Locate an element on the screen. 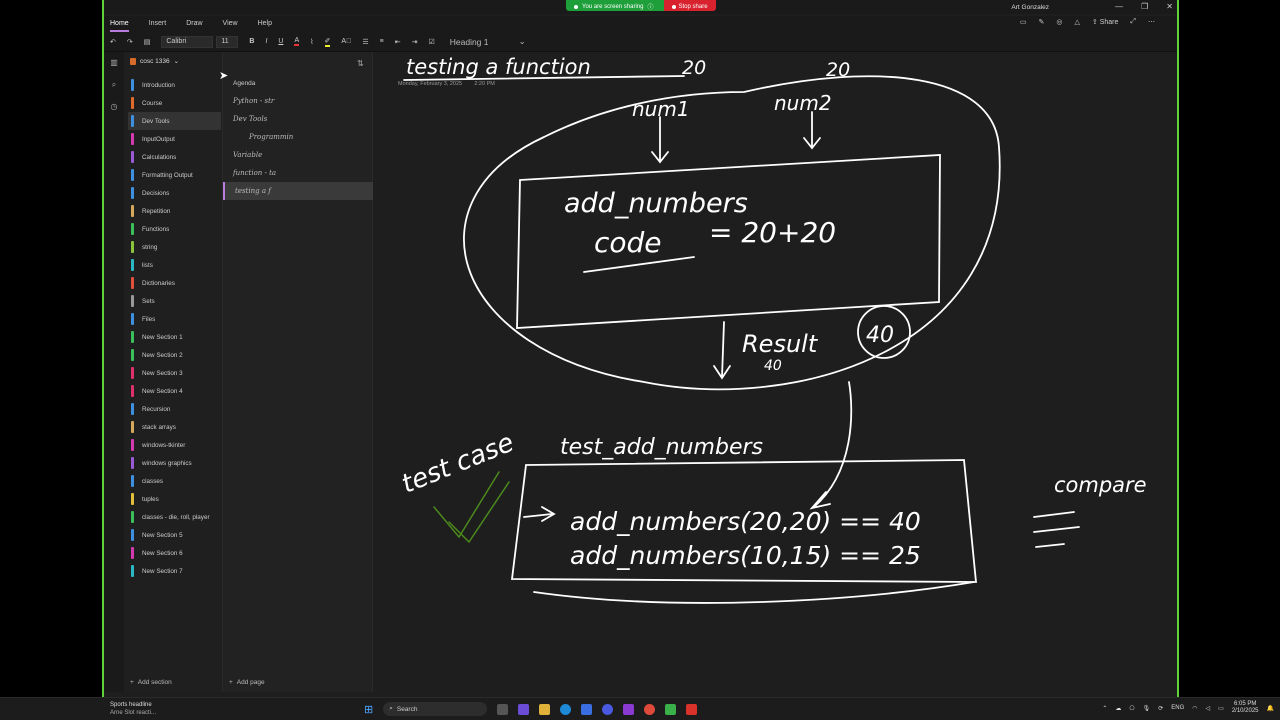  menu-view: View is located at coordinates (230, 24).